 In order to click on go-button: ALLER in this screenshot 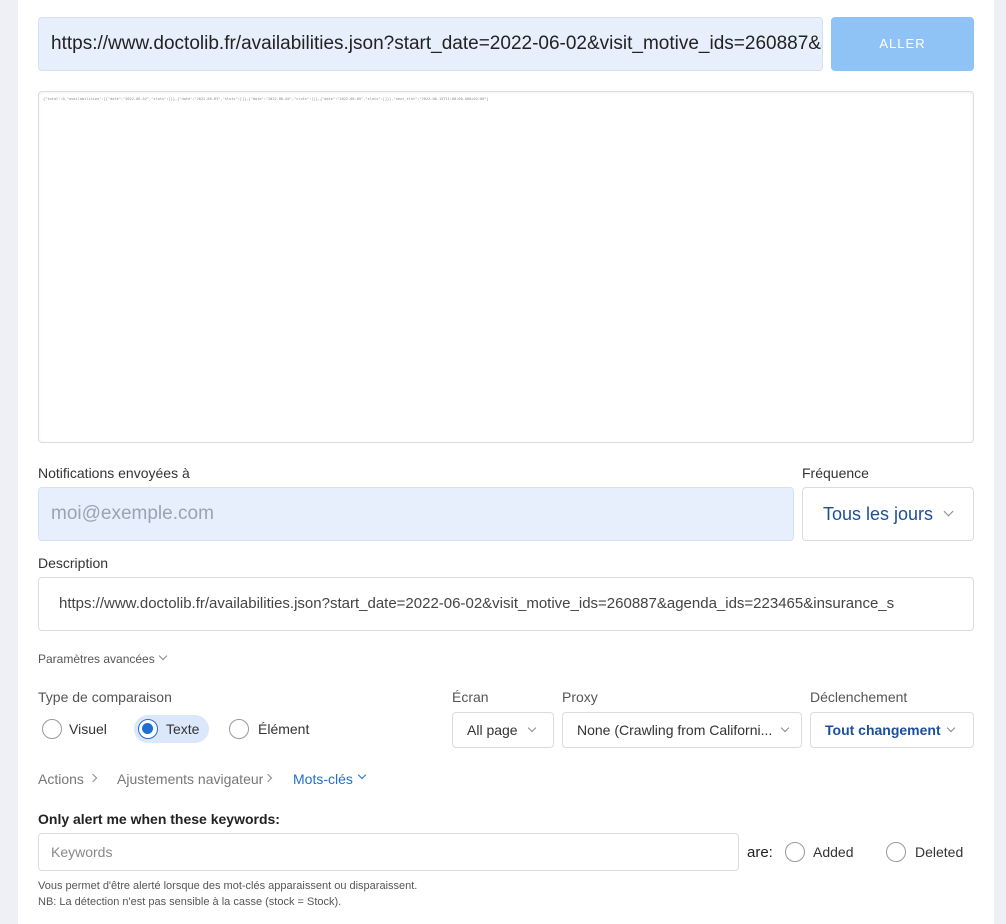, I will do `click(902, 44)`.